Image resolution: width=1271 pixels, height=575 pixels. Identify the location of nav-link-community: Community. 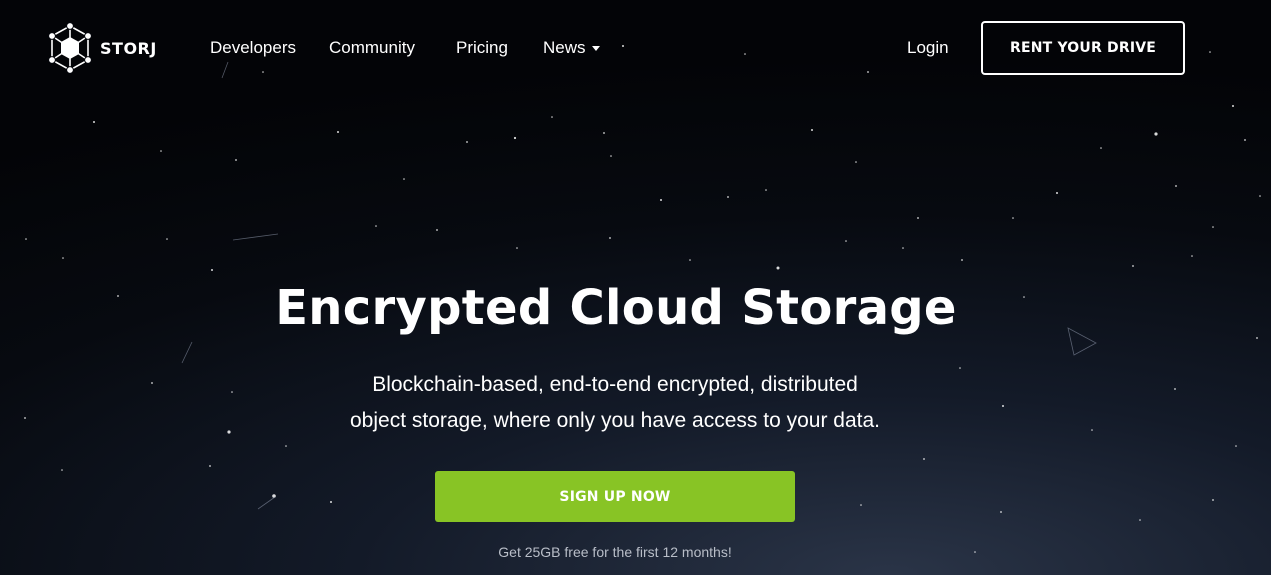
(372, 48).